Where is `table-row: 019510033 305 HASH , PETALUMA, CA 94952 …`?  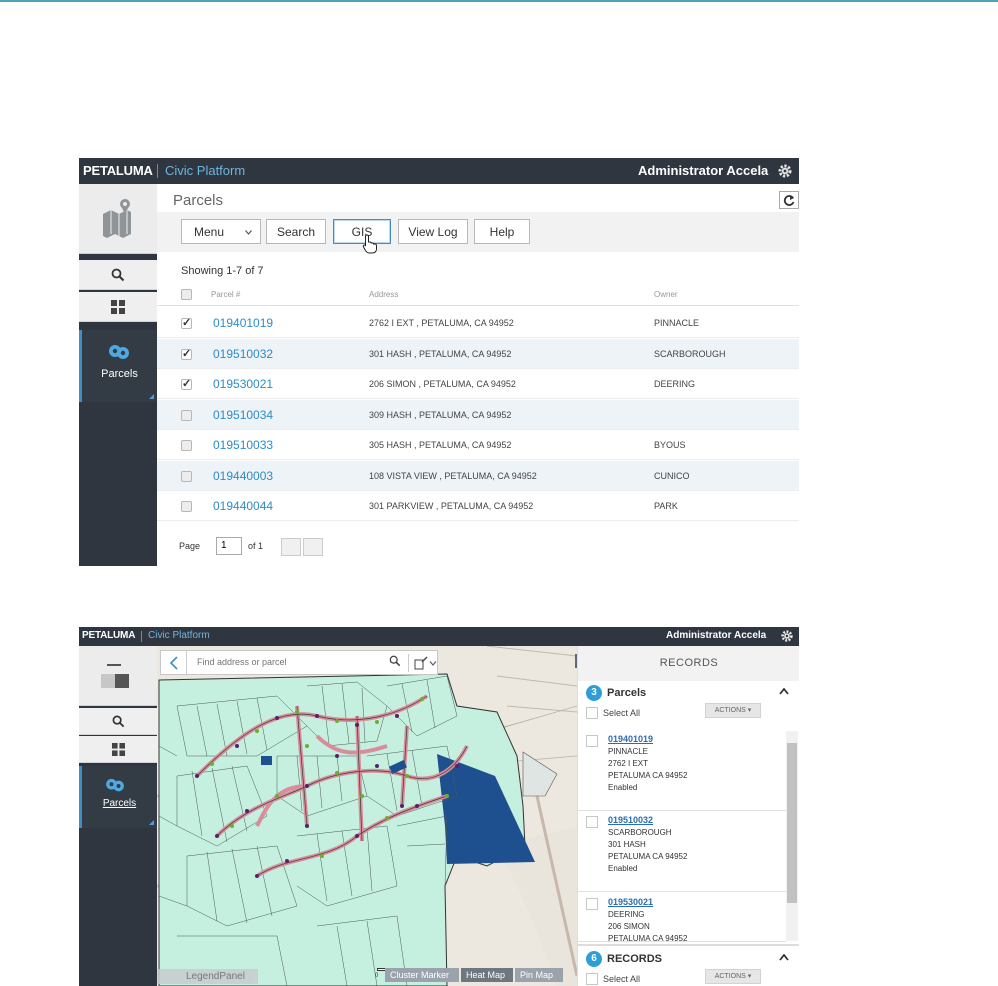
table-row: 019510033 305 HASH , PETALUMA, CA 94952 … is located at coordinates (478, 445).